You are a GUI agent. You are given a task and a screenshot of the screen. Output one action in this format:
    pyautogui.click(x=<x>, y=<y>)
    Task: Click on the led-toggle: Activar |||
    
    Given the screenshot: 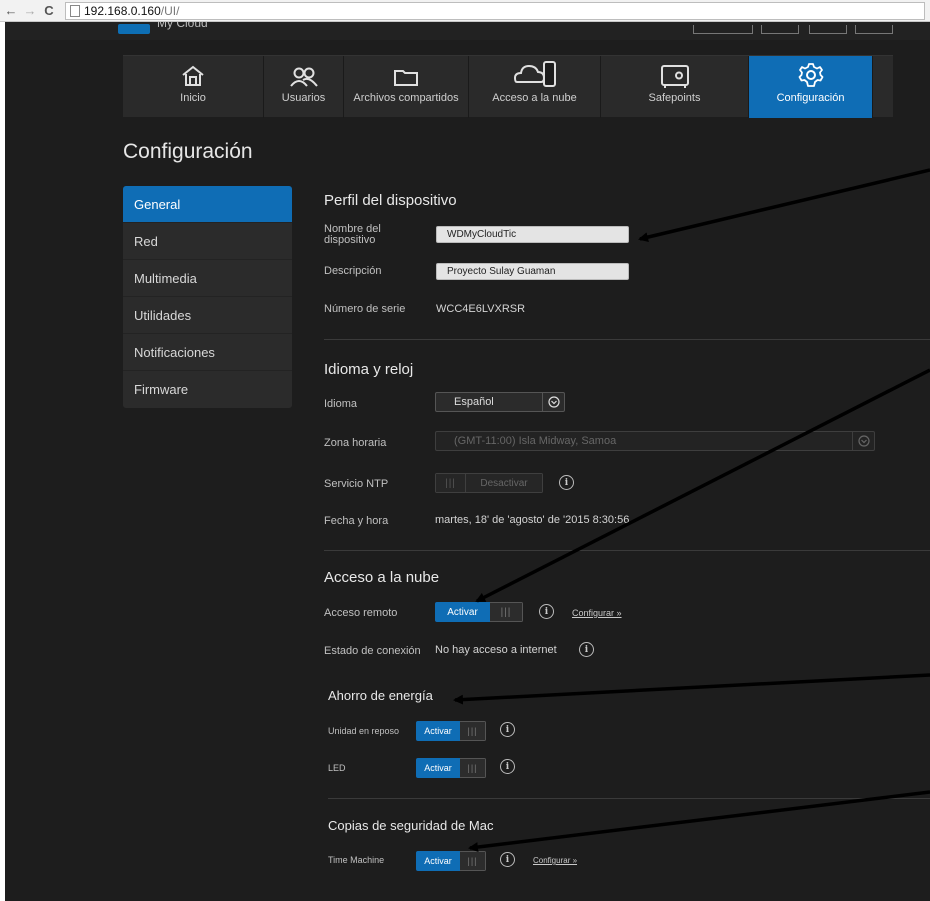 What is the action you would take?
    pyautogui.click(x=451, y=768)
    